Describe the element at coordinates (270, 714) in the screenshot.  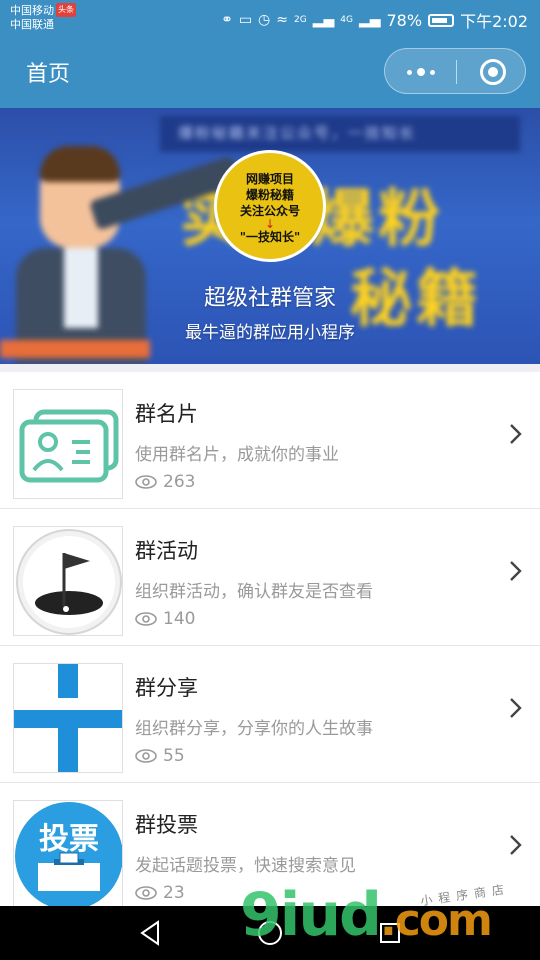
I see `list-item-group-share: 群分享 组织群分享，分享你的人生故事 55` at that location.